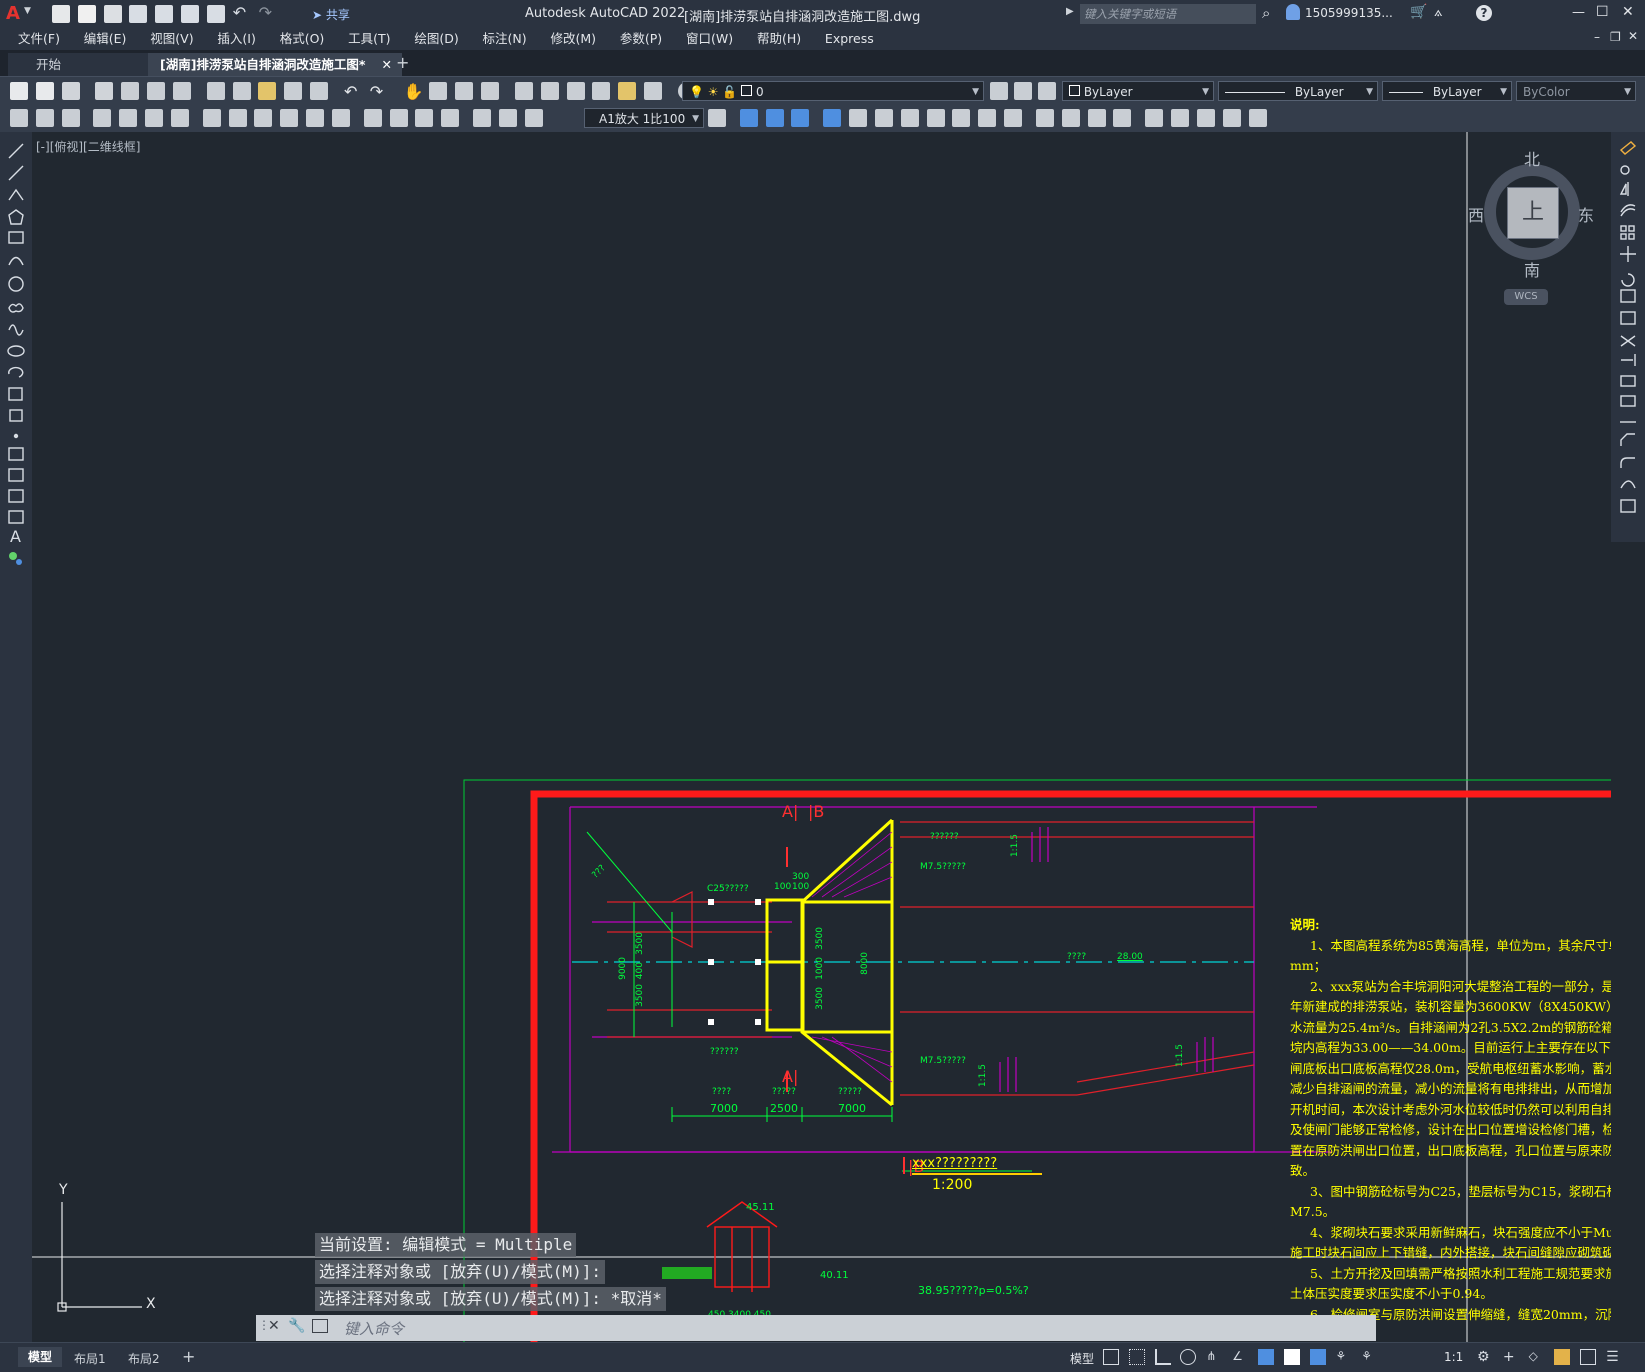 The image size is (1645, 1372). What do you see at coordinates (104, 91) in the screenshot?
I see `print-icon` at bounding box center [104, 91].